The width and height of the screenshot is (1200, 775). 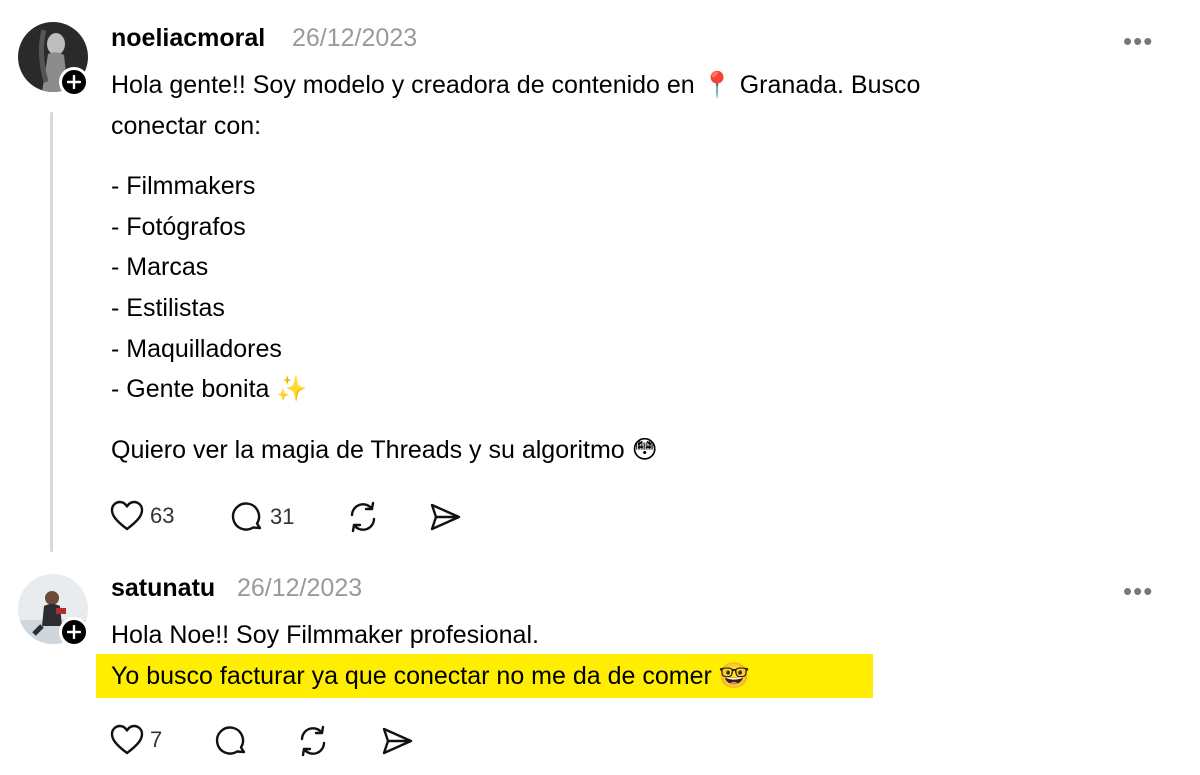 What do you see at coordinates (282, 516) in the screenshot?
I see `reply-count: 31` at bounding box center [282, 516].